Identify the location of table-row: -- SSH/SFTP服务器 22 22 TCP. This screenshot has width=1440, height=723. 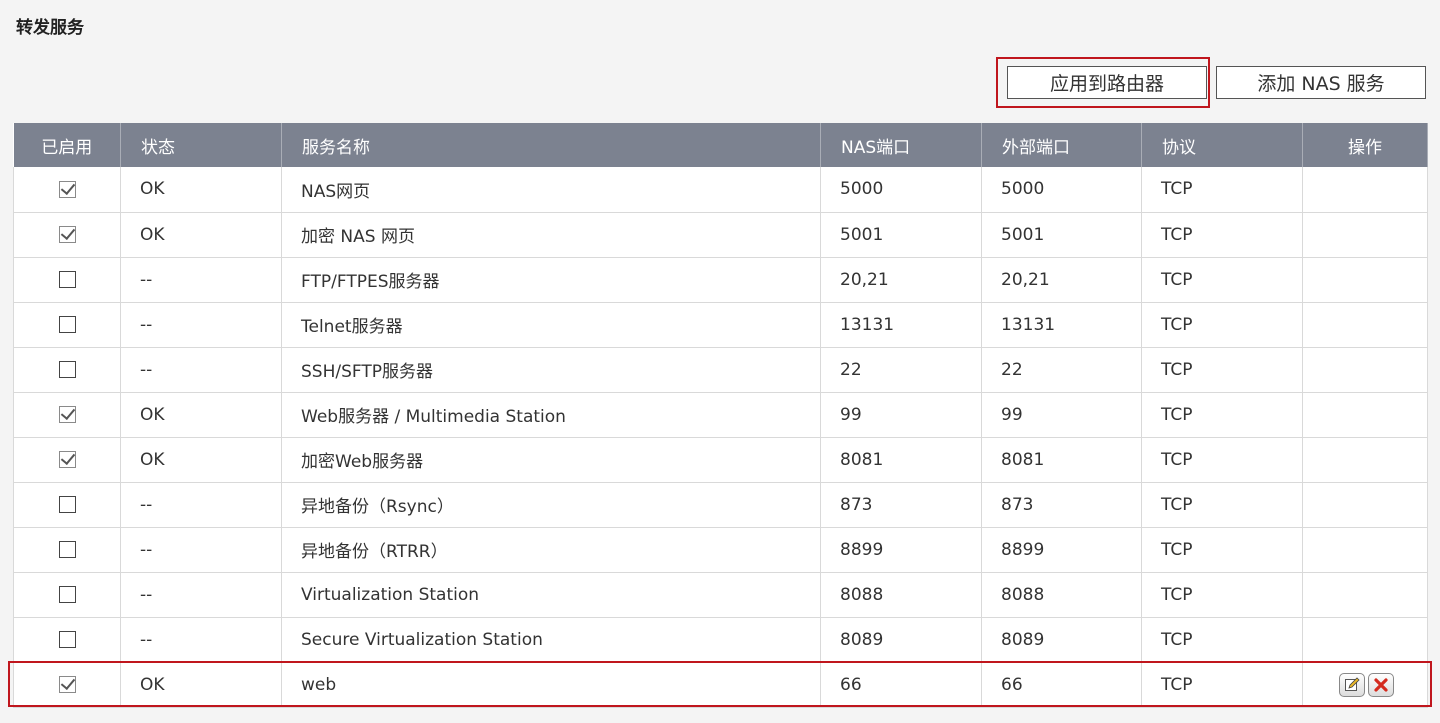
(720, 370).